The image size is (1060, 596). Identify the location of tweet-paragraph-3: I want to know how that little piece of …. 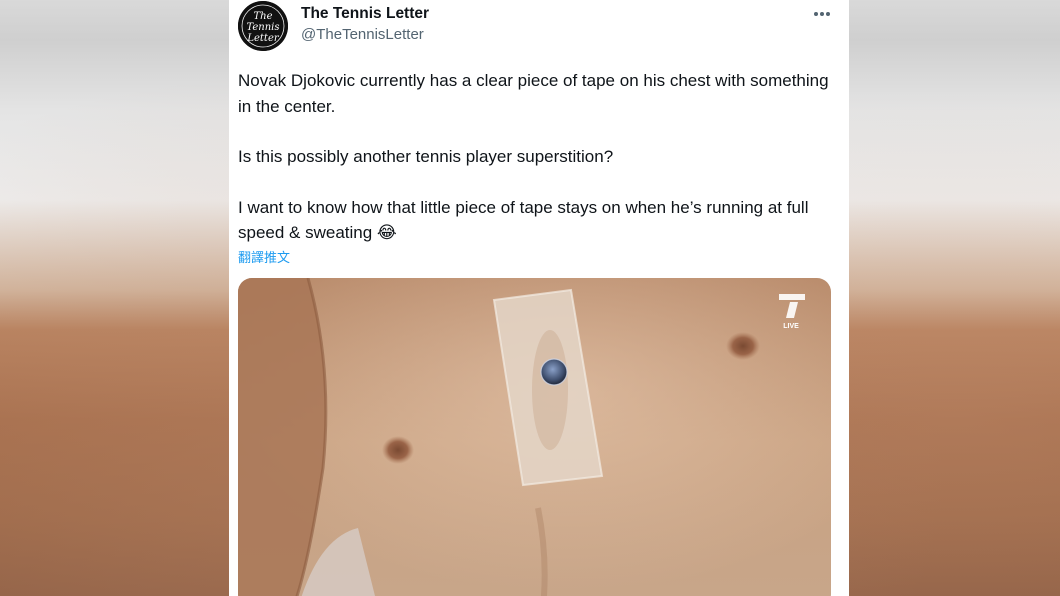
(523, 220).